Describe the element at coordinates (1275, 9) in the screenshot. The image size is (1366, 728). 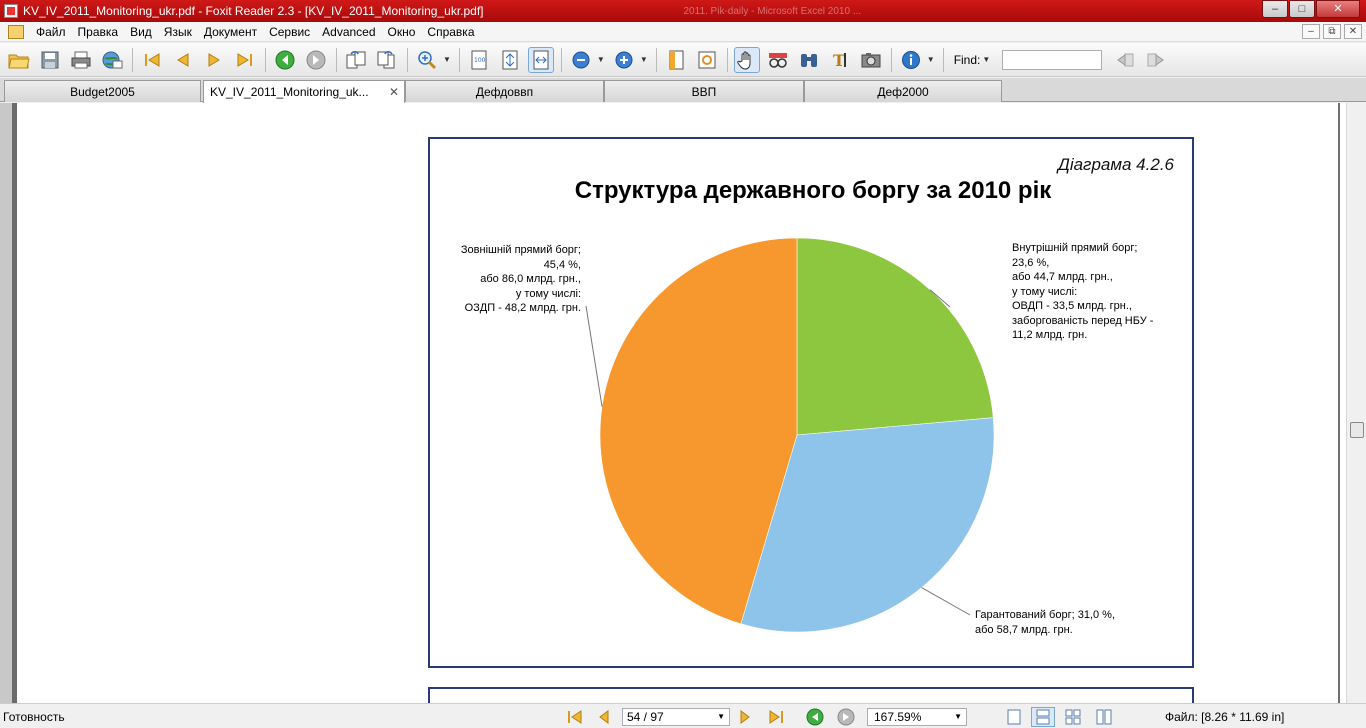
I see `minimize-button: –` at that location.